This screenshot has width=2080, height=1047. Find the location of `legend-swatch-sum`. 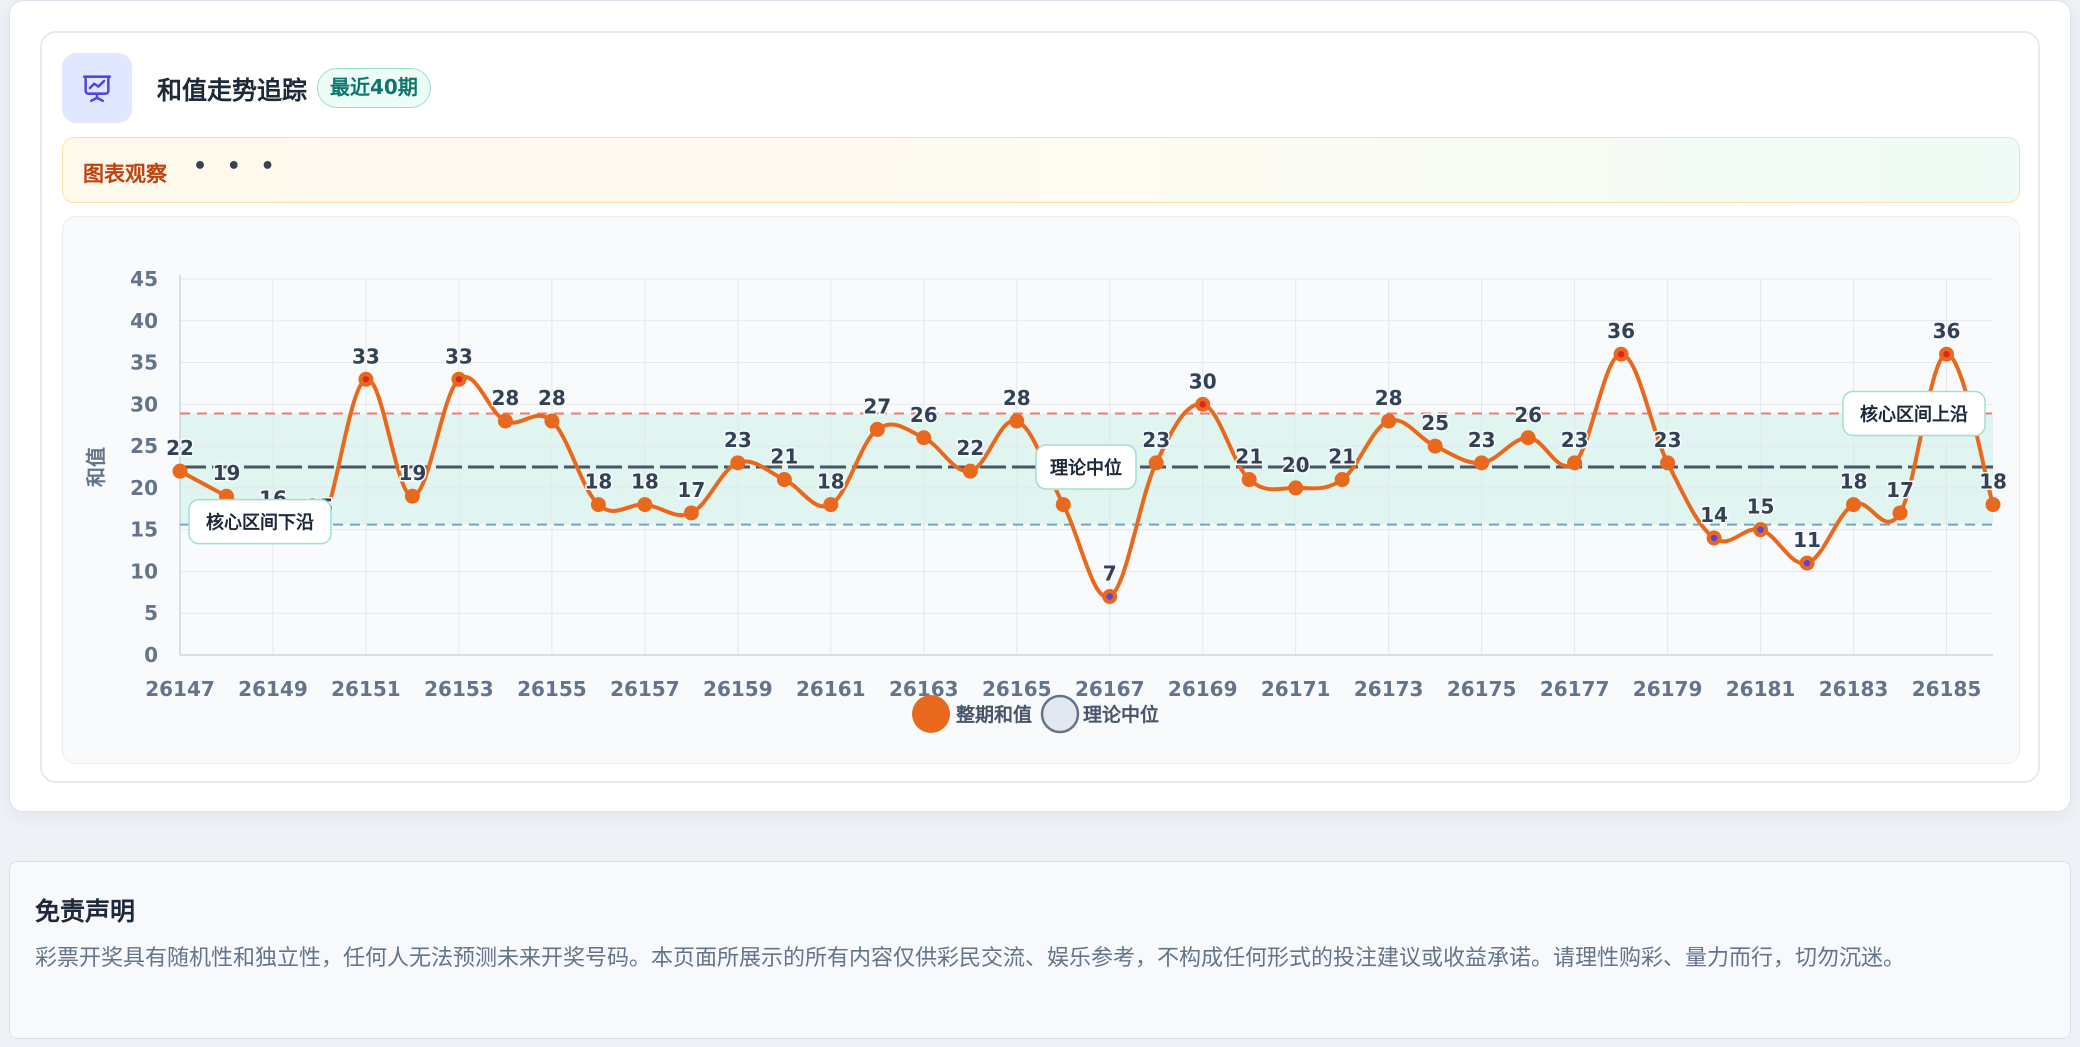

legend-swatch-sum is located at coordinates (931, 714).